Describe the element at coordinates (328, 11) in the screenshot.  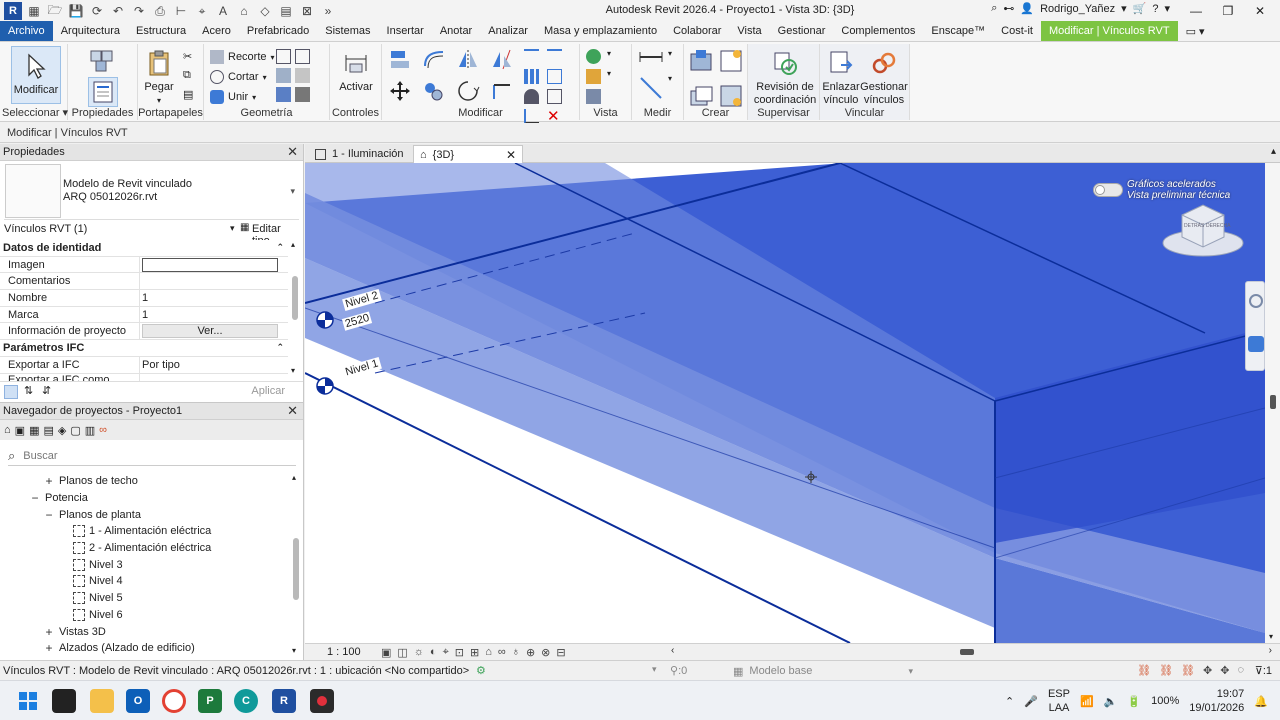
I see `expand-qat-icon: »` at that location.